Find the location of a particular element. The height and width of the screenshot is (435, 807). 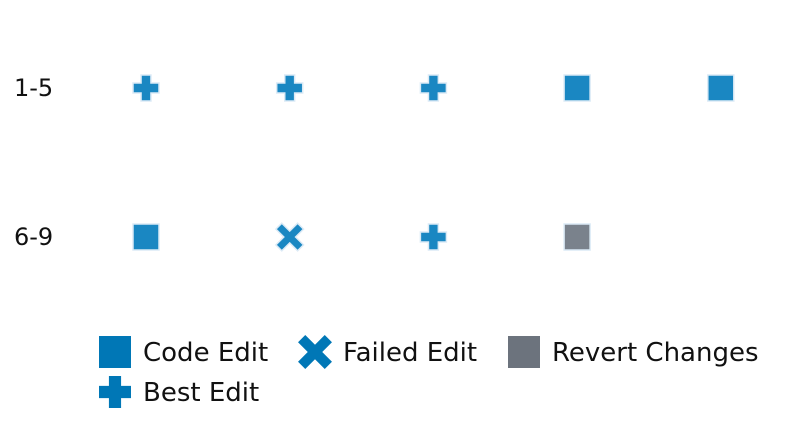

legend-marker-code-edit is located at coordinates (115, 352).